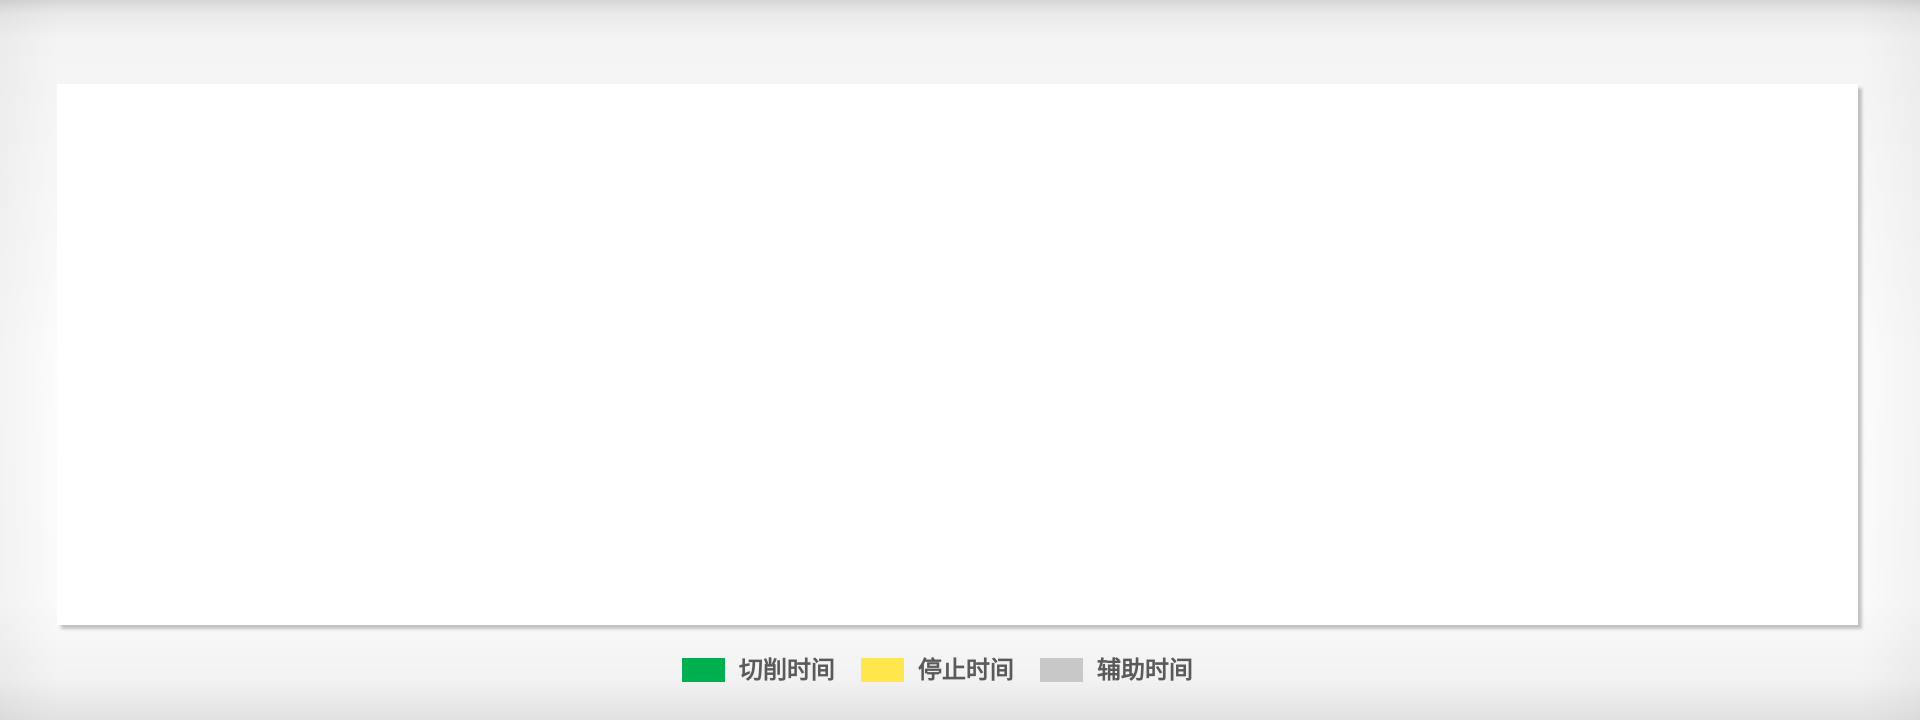 This screenshot has height=720, width=1920. I want to click on legend-item-stop-time: 停止时间, so click(937, 670).